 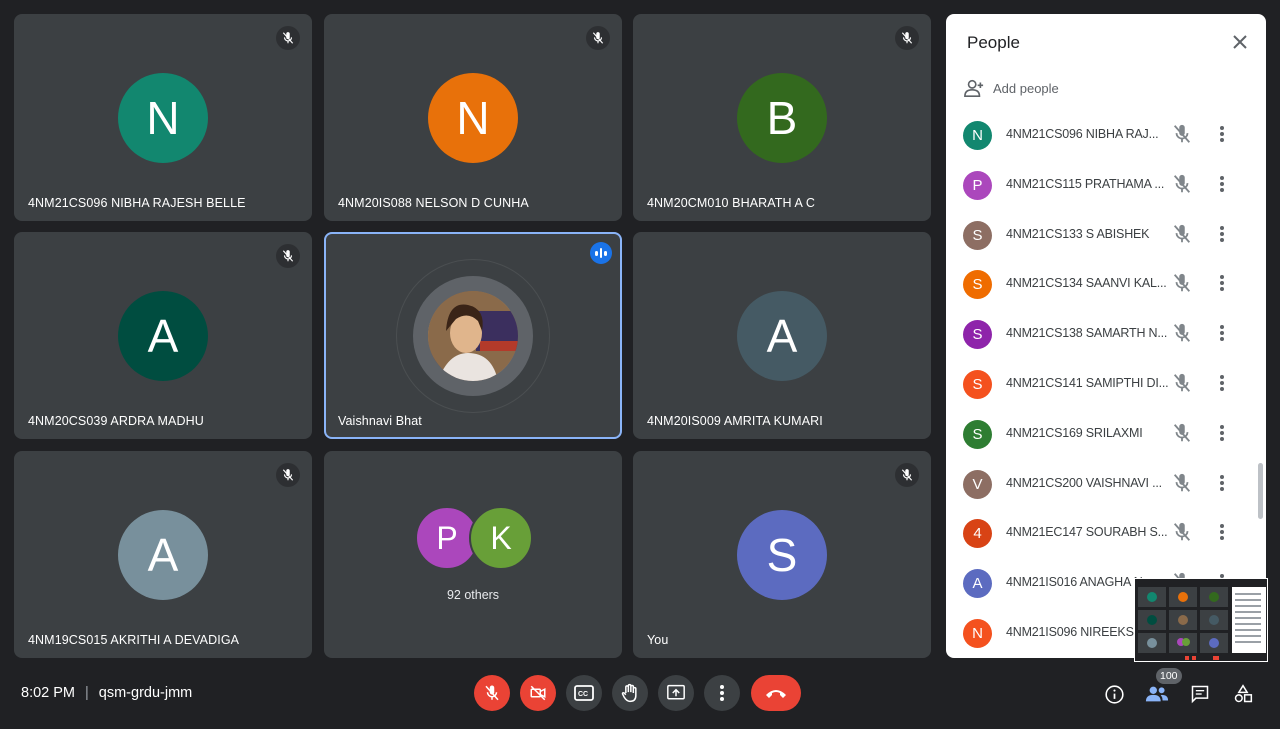 I want to click on meeting-info: 8:02 PM | qsm-grdu-jmm, so click(x=106, y=693).